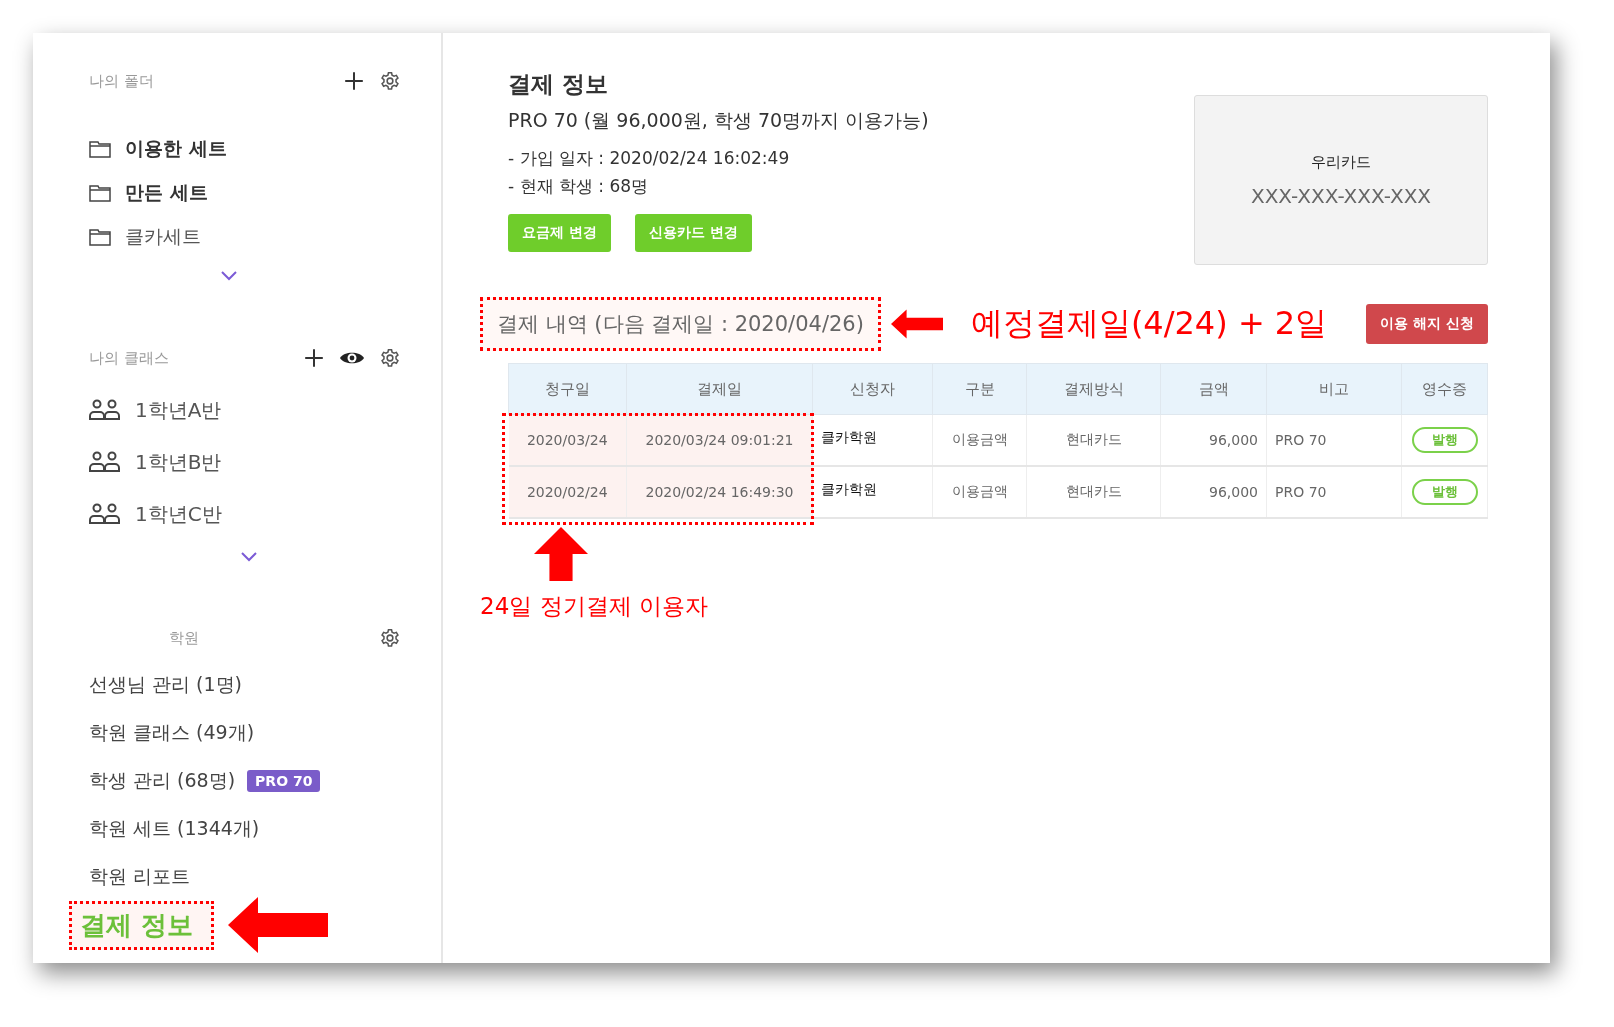  I want to click on detail-text: - 현재 학생 : 68명, so click(579, 186).